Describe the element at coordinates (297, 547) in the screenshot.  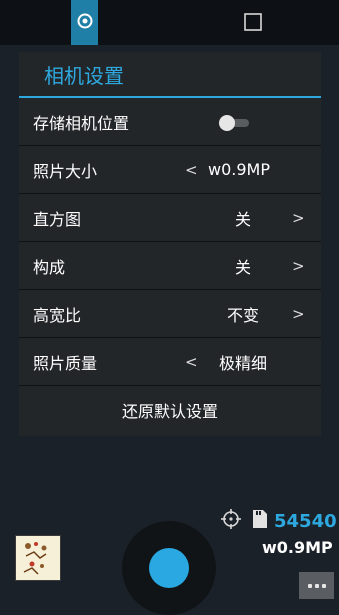
I see `photo-size-indicator: w0.9MP` at that location.